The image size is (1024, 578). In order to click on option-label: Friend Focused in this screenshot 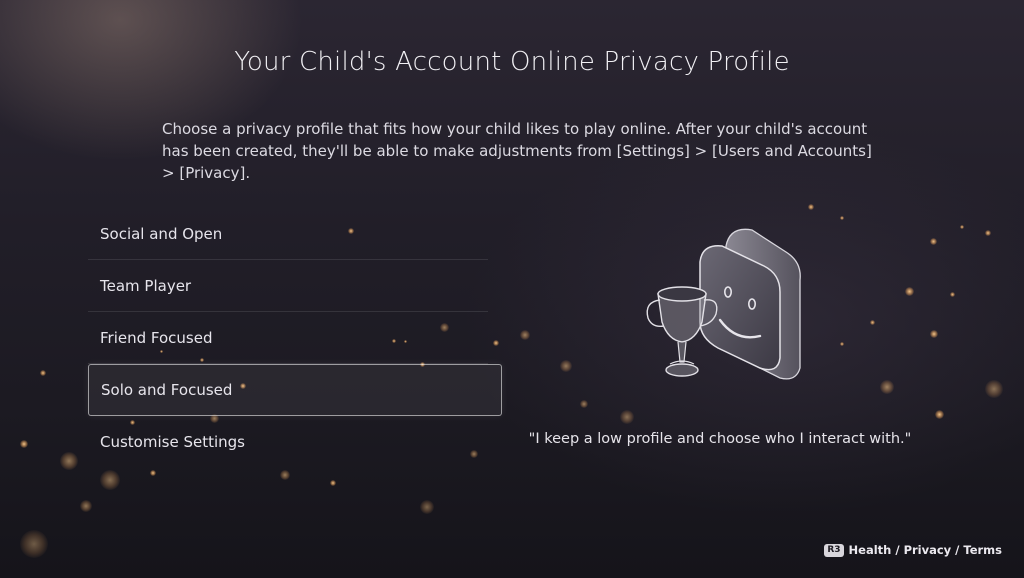, I will do `click(156, 337)`.